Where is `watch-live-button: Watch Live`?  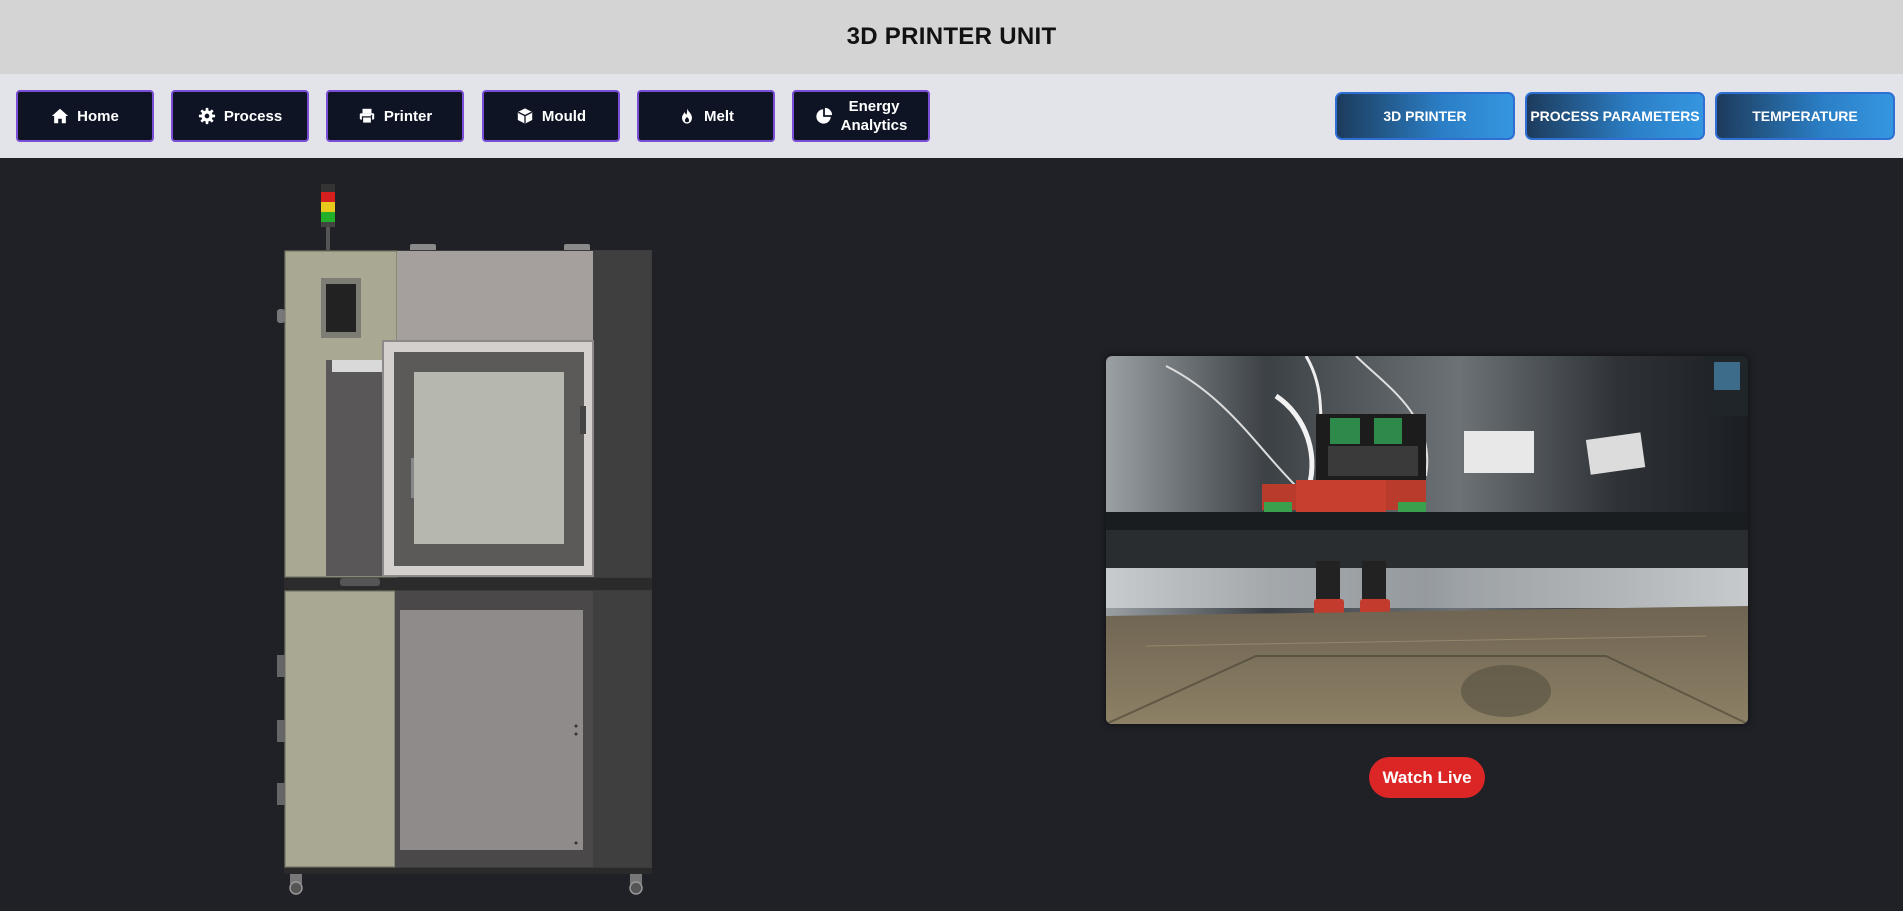 watch-live-button: Watch Live is located at coordinates (1427, 777).